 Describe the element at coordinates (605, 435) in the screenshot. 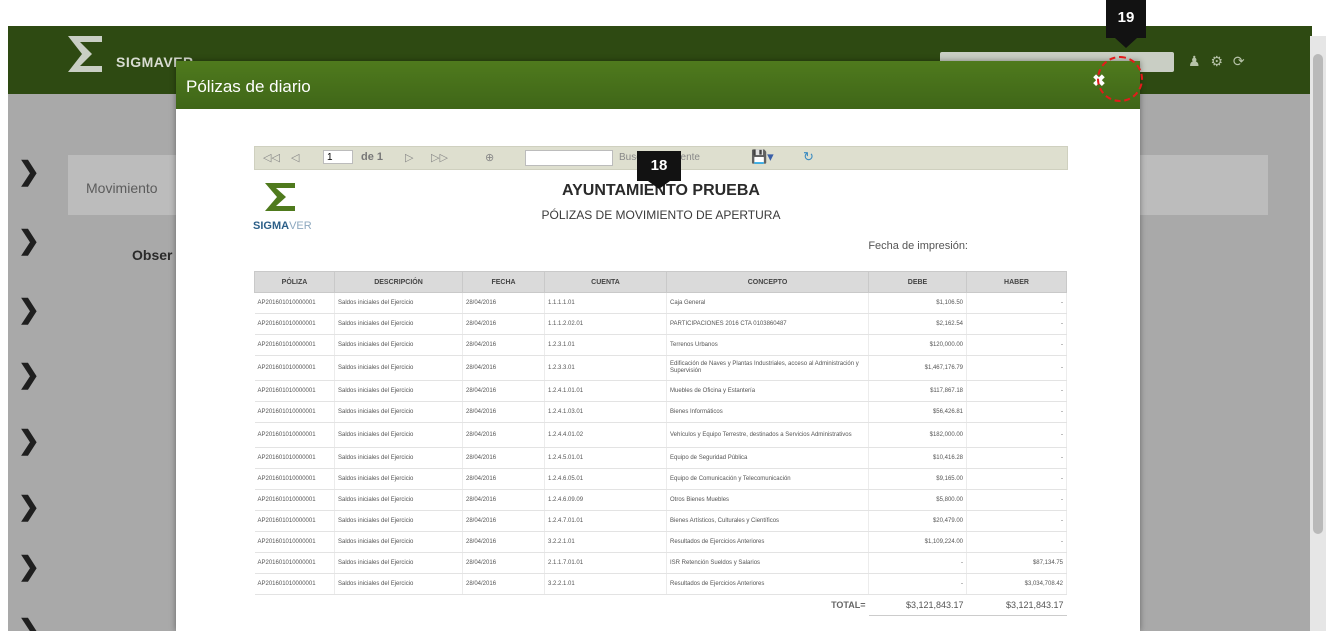

I see `table-cell-cuenta: 1.2.4.4.01.02` at that location.